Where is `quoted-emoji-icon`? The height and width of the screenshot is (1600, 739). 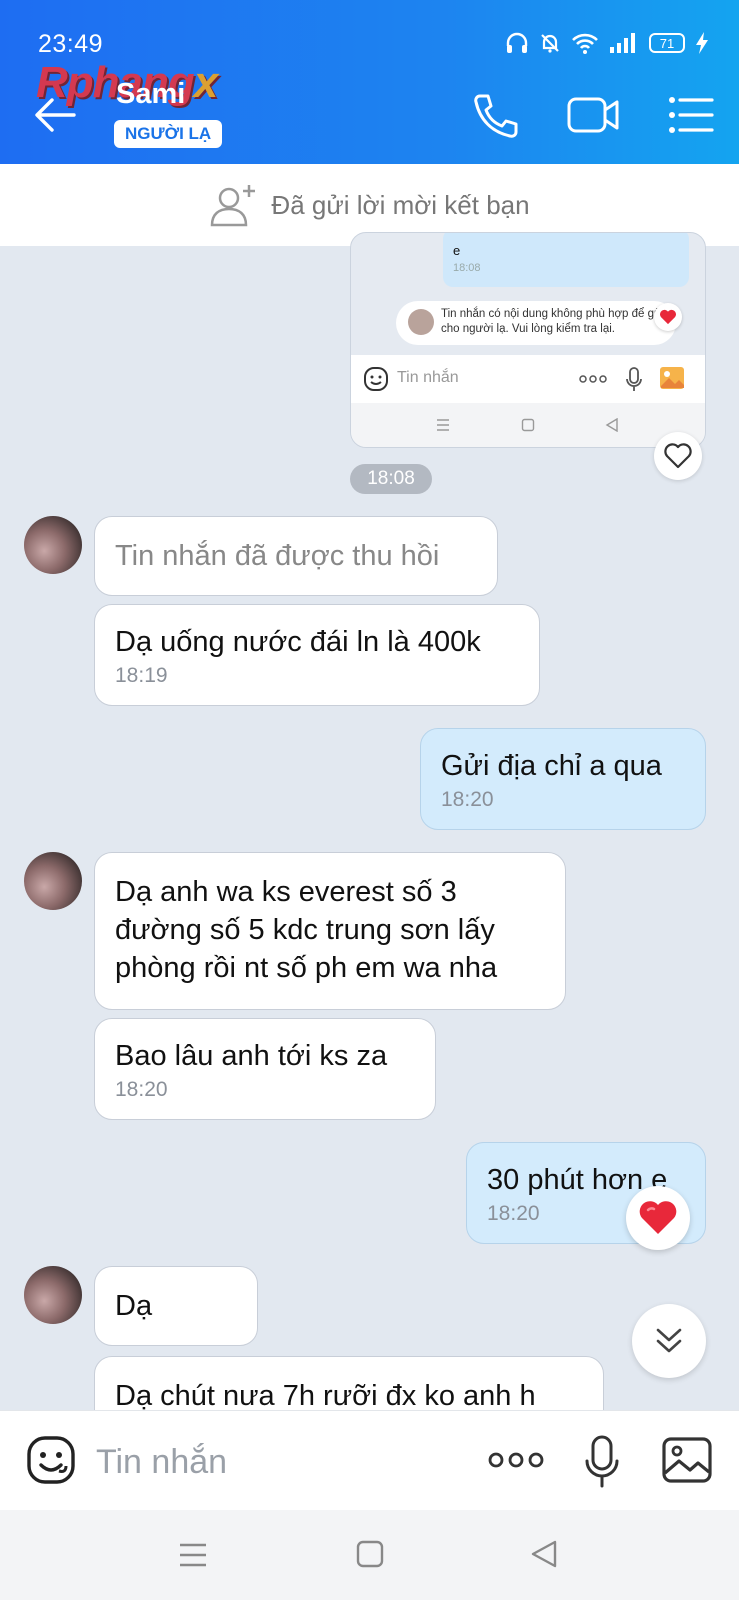 quoted-emoji-icon is located at coordinates (376, 379).